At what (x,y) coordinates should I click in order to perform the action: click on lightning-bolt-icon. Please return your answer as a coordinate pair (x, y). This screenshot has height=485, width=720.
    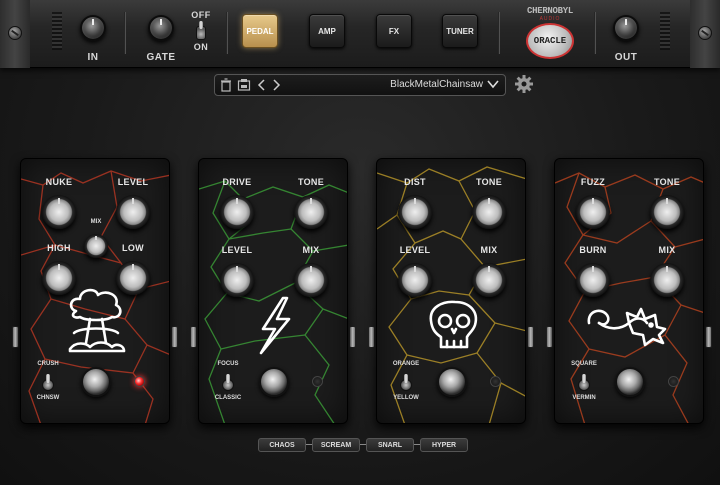
    Looking at the image, I should click on (275, 325).